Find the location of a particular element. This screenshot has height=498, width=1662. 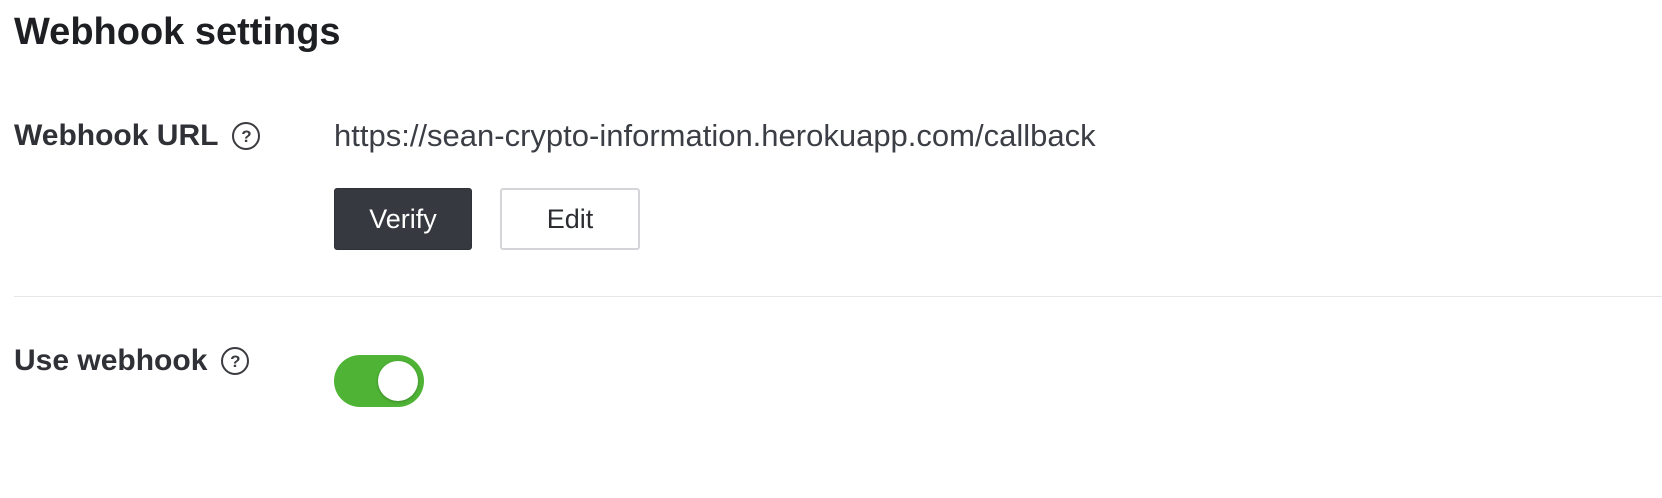

toggle-knob is located at coordinates (398, 381).